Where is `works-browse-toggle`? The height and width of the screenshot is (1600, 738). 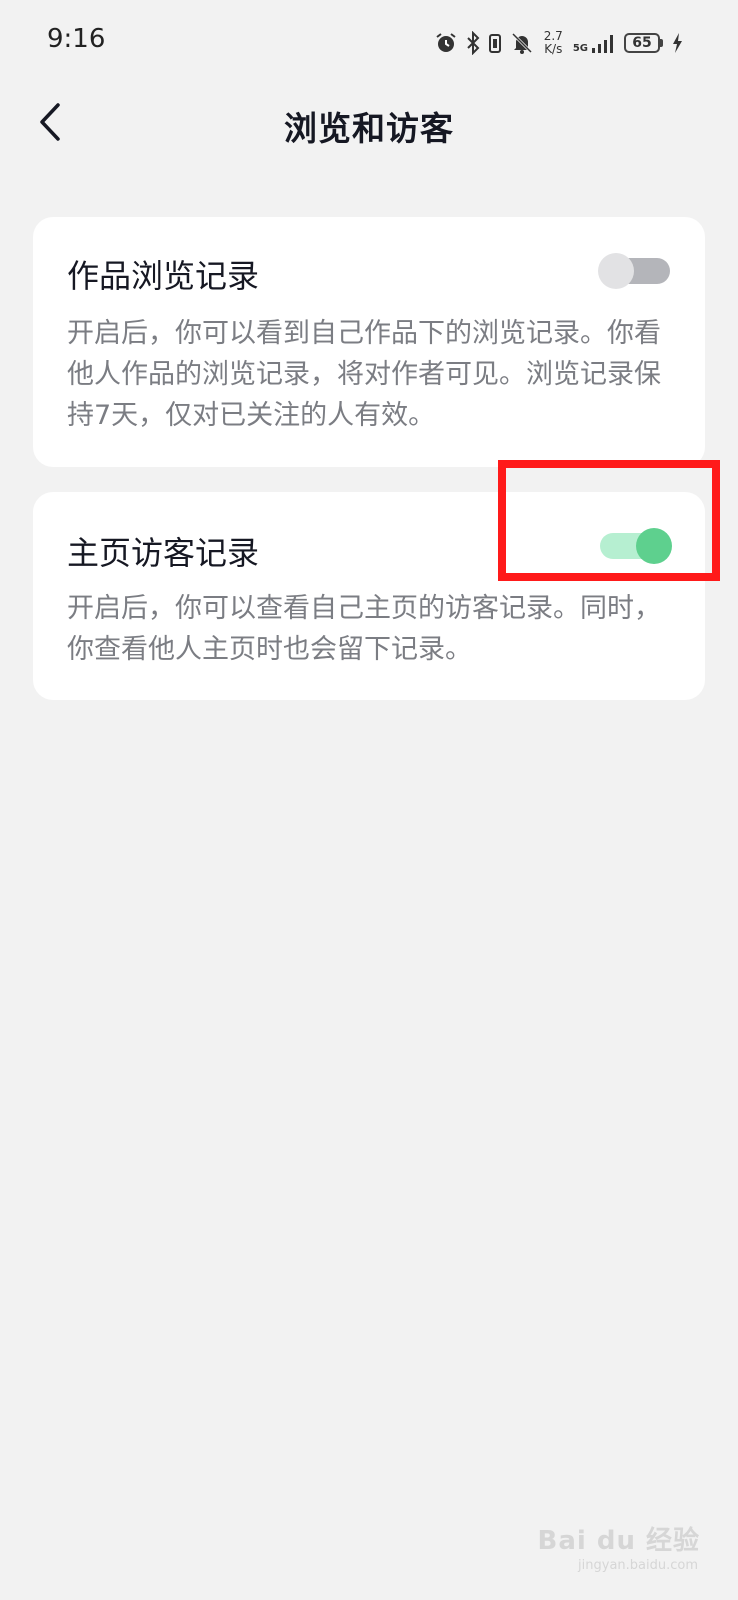
works-browse-toggle is located at coordinates (635, 271).